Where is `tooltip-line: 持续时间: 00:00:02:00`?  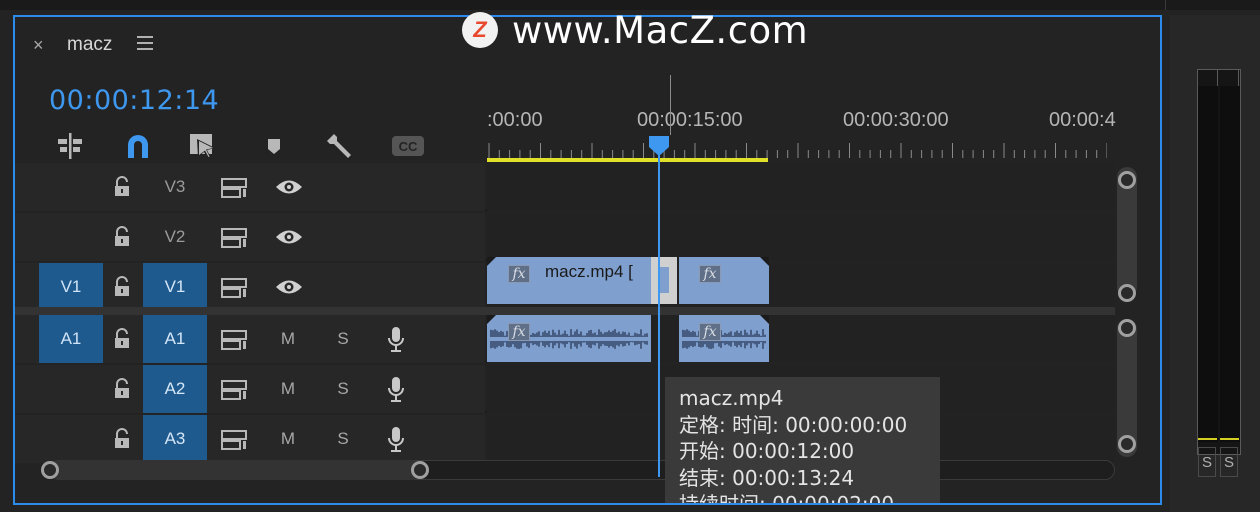 tooltip-line: 持续时间: 00:00:02:00 is located at coordinates (787, 498).